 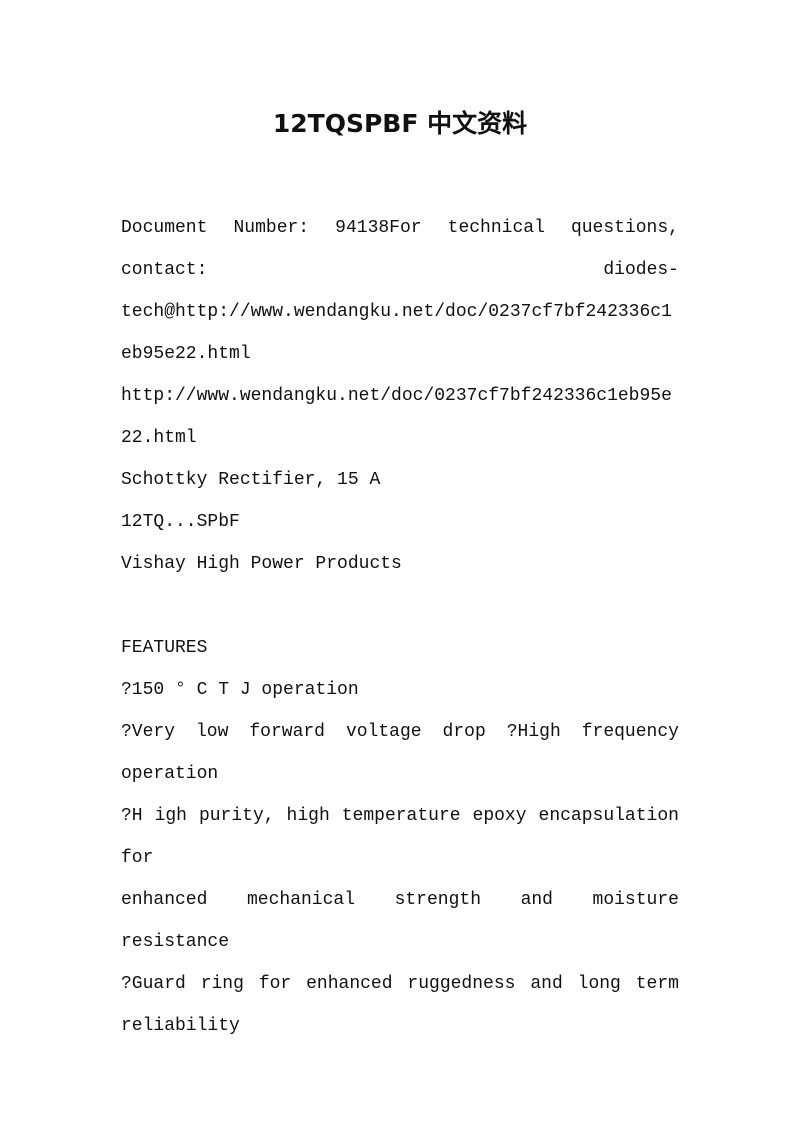 What do you see at coordinates (164, 648) in the screenshot?
I see `features-heading: FEATURES` at bounding box center [164, 648].